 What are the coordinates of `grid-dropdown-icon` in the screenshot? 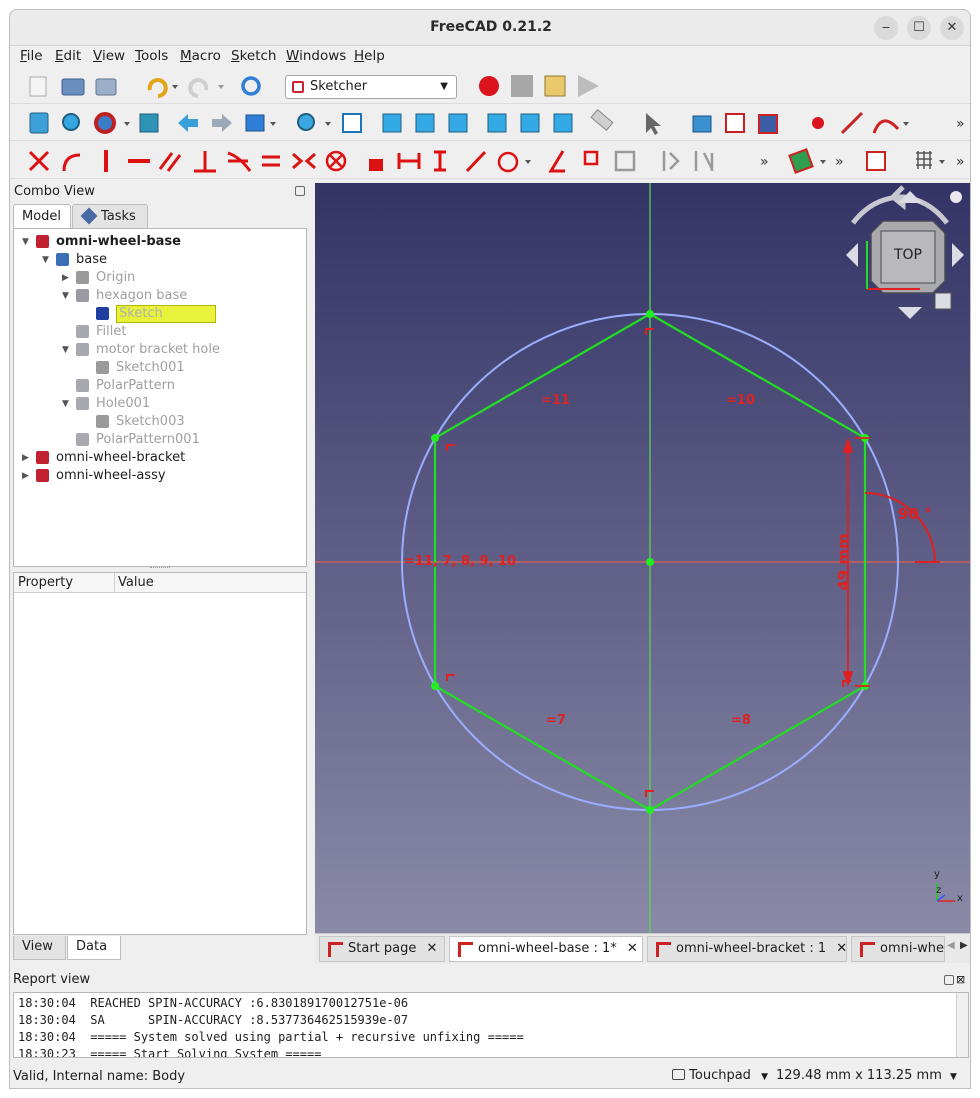 It's located at (942, 162).